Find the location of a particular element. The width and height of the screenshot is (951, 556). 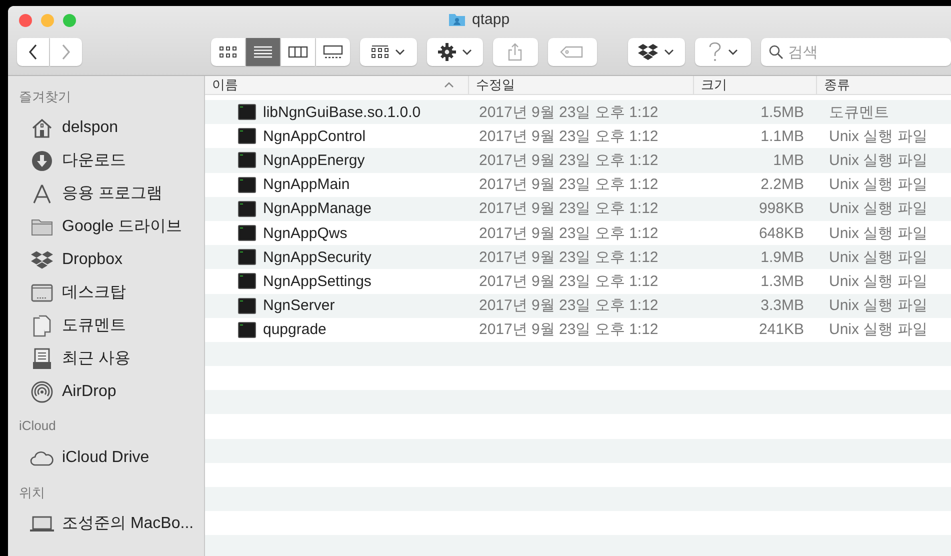

file-name: NgnAppManage is located at coordinates (317, 209).